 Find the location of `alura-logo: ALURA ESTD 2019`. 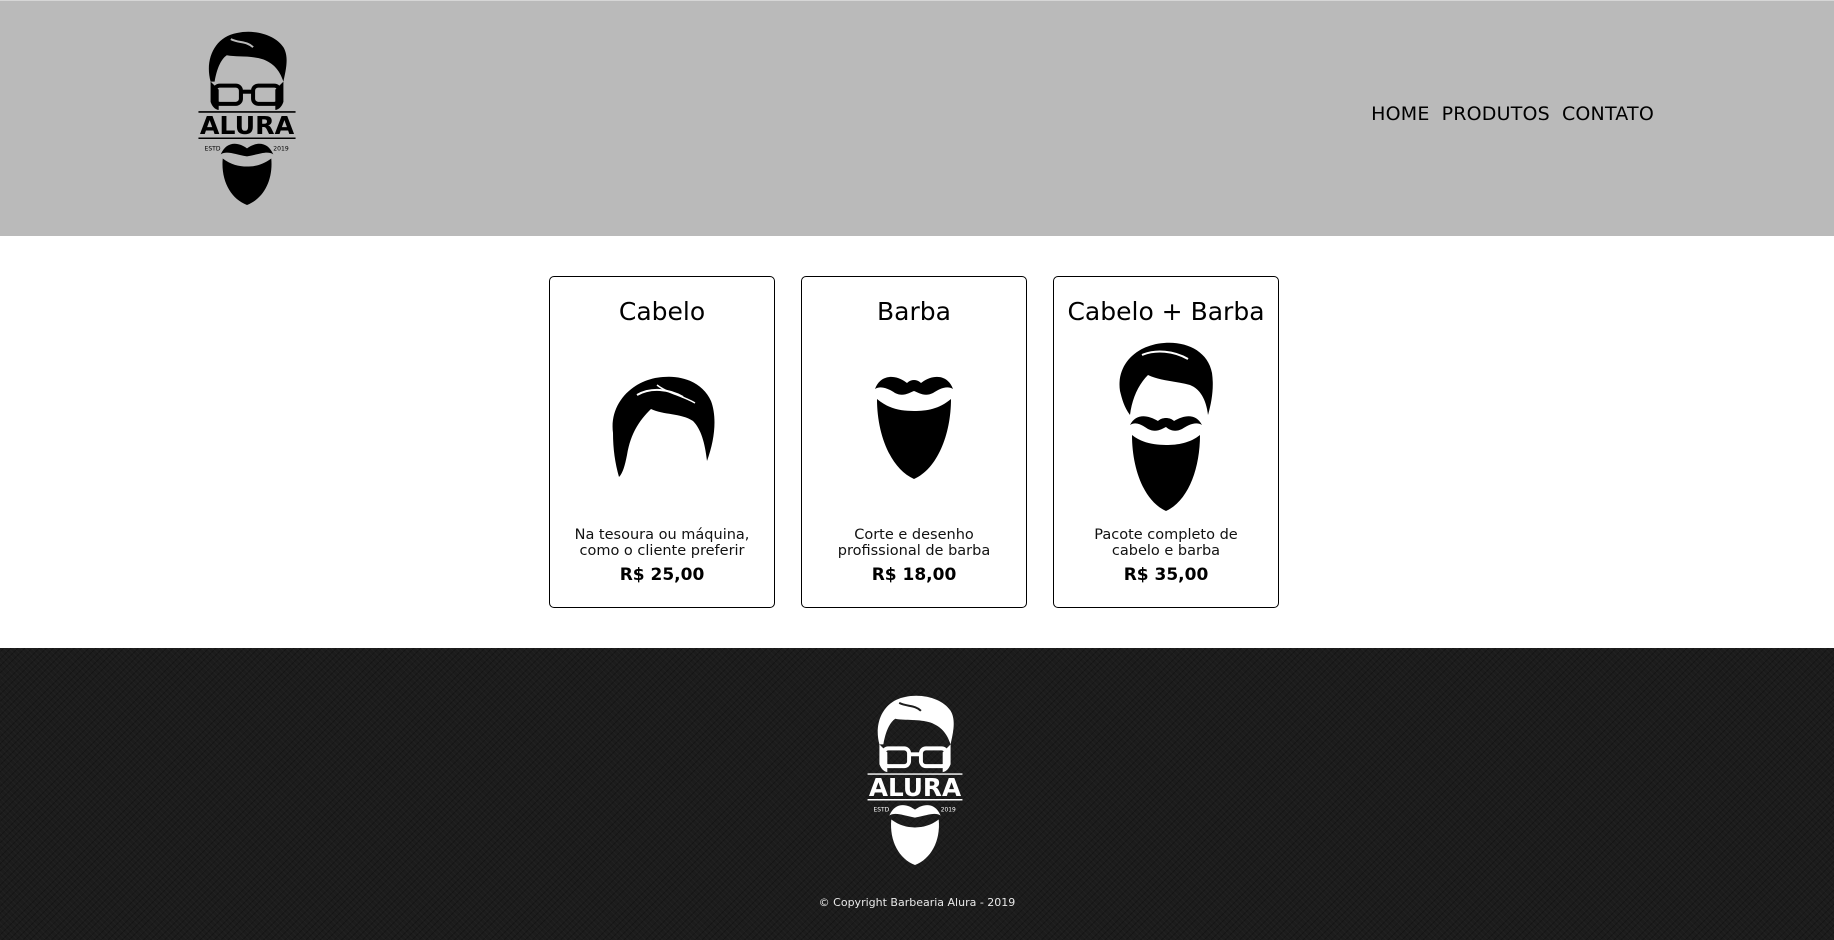

alura-logo: ALURA ESTD 2019 is located at coordinates (247, 118).